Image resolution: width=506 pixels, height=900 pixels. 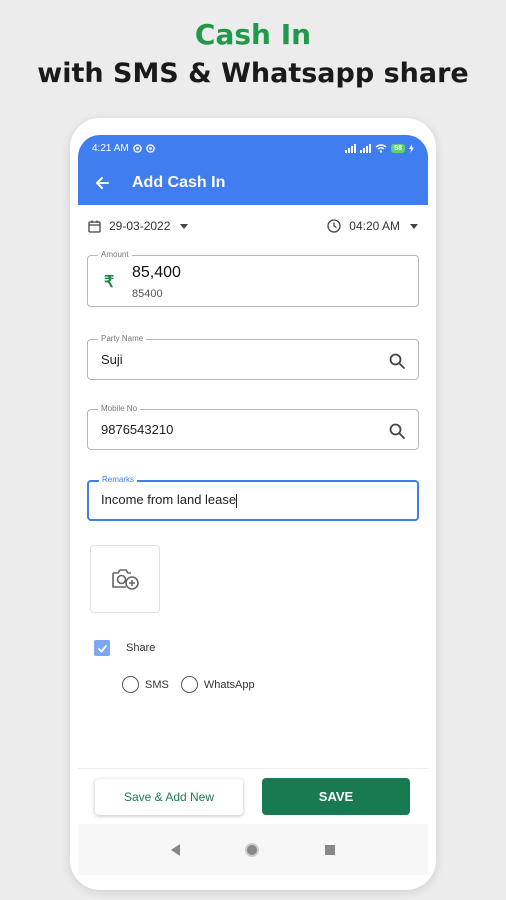 I want to click on mobile-no-label: Mobile No, so click(x=119, y=408).